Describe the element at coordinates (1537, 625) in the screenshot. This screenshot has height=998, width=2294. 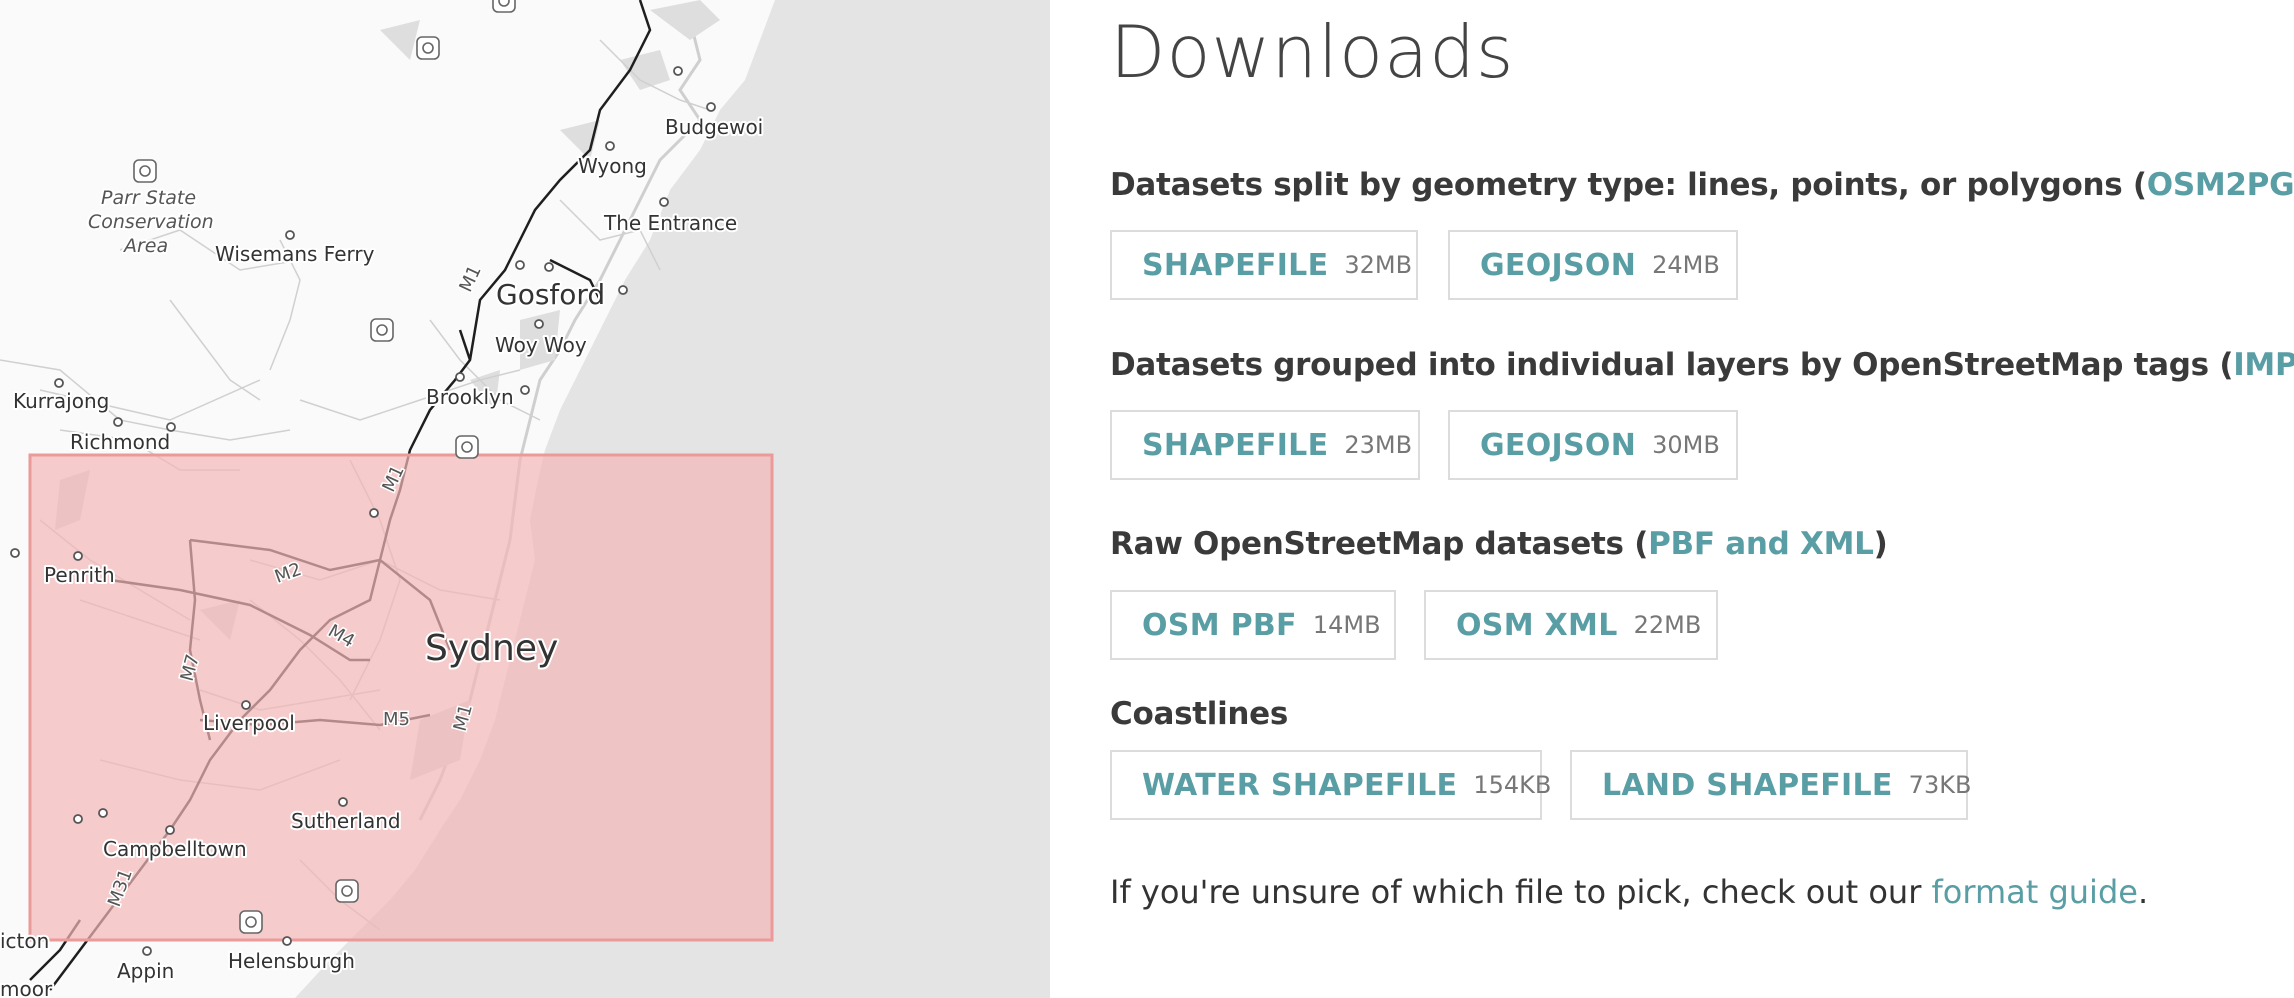
I see `button-label: OSM XML` at that location.